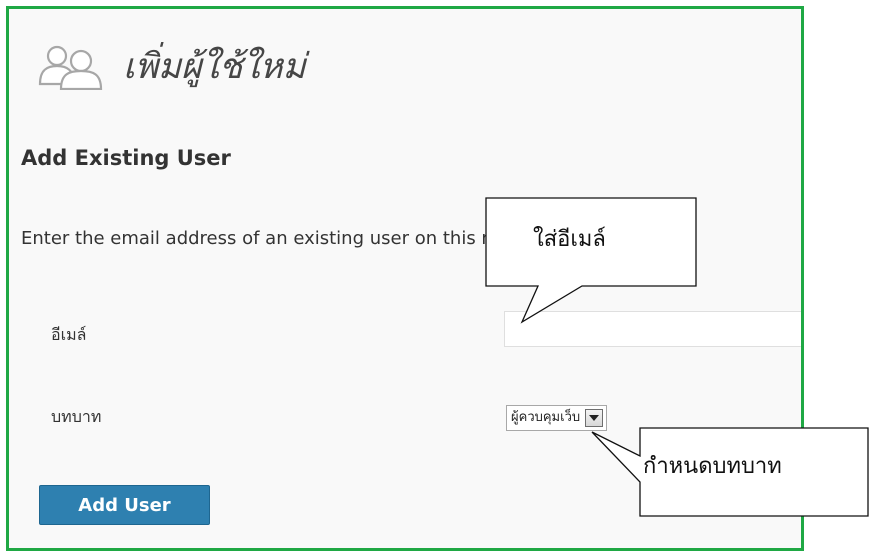  I want to click on email-label: อีเมล์, so click(69, 334).